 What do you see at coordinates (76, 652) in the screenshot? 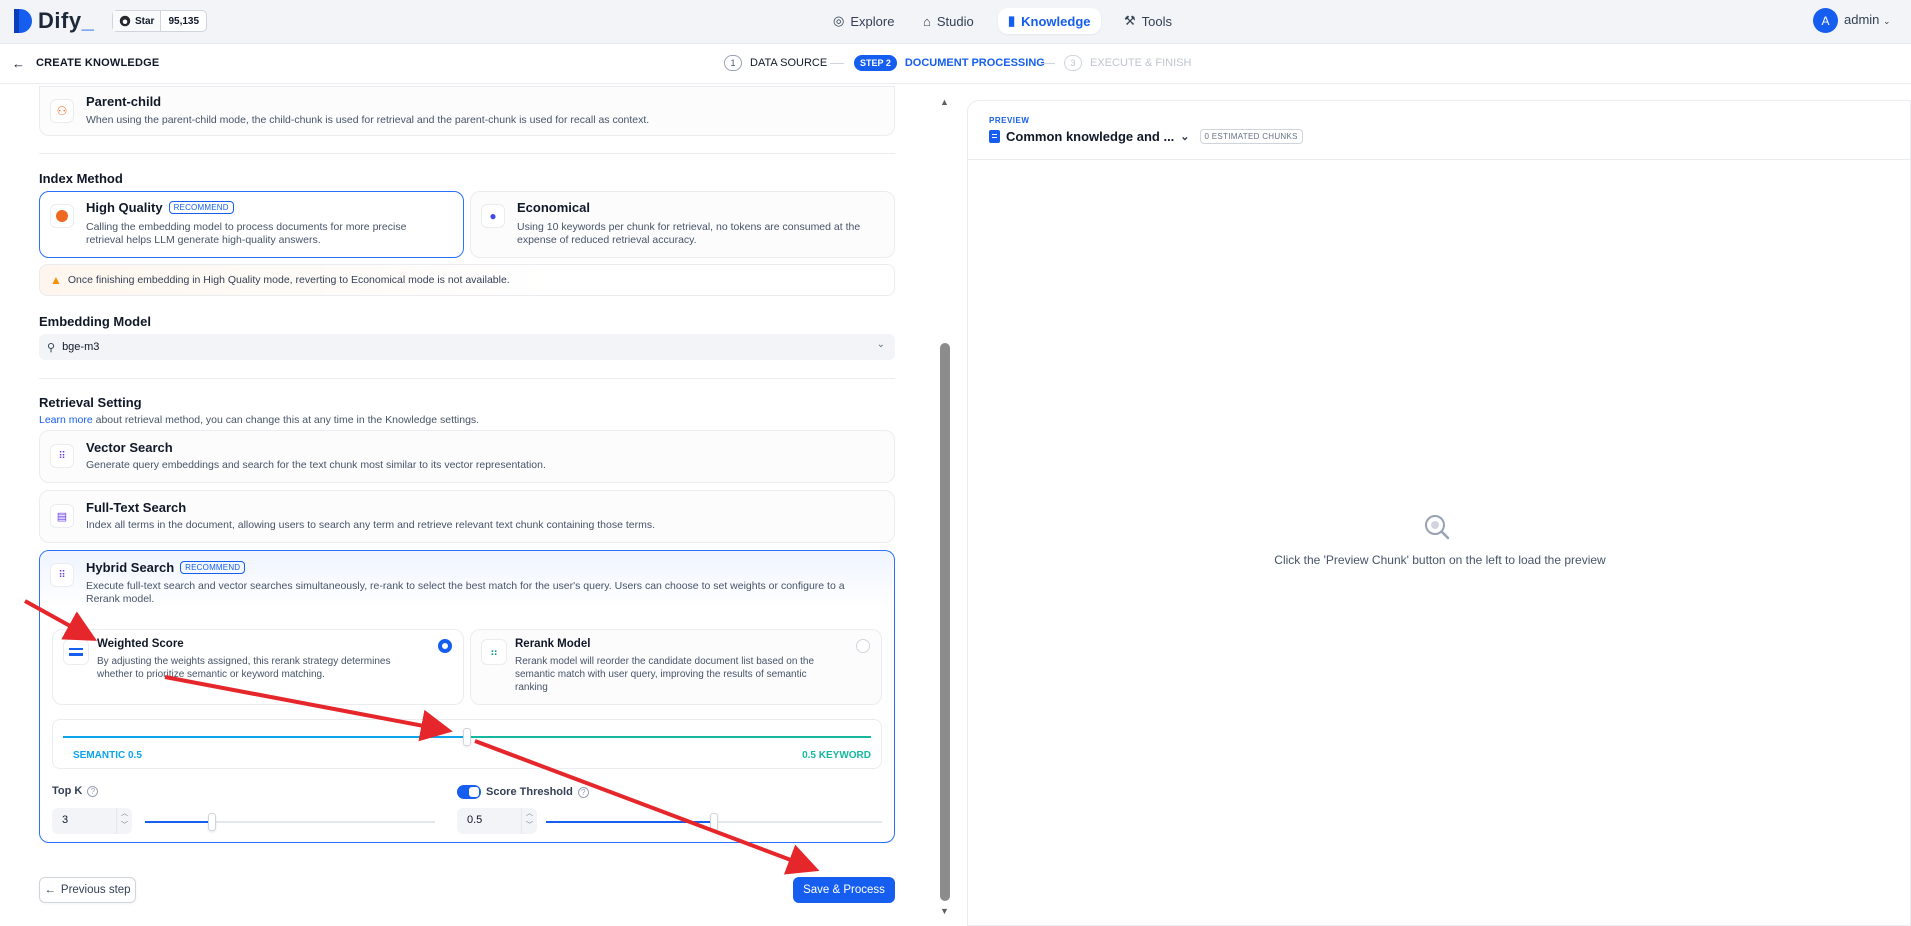
I see `weighted-score-icon` at bounding box center [76, 652].